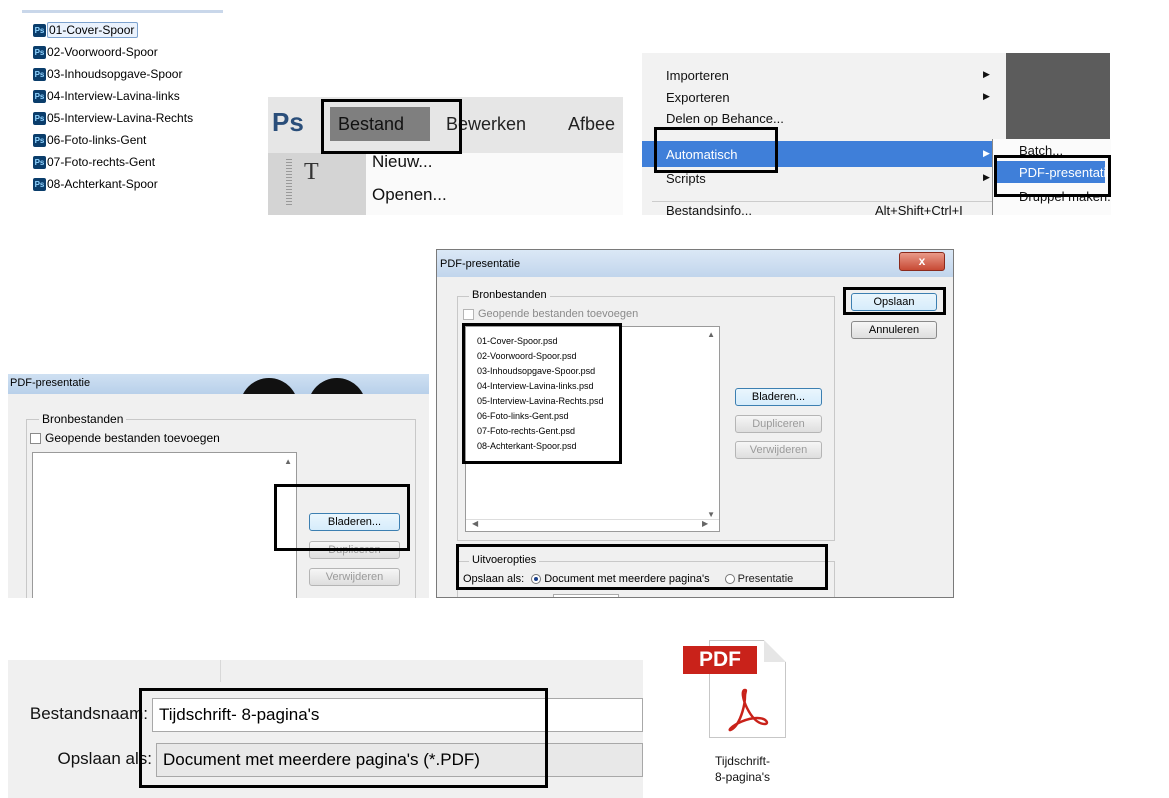 The width and height of the screenshot is (1169, 798). I want to click on menu-bewerken: Bewerken, so click(486, 124).